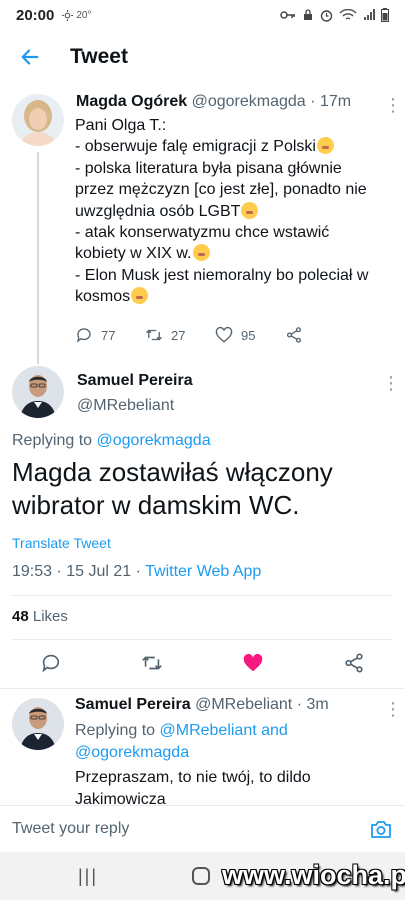  I want to click on tweet-line: kosmos, so click(235, 296).